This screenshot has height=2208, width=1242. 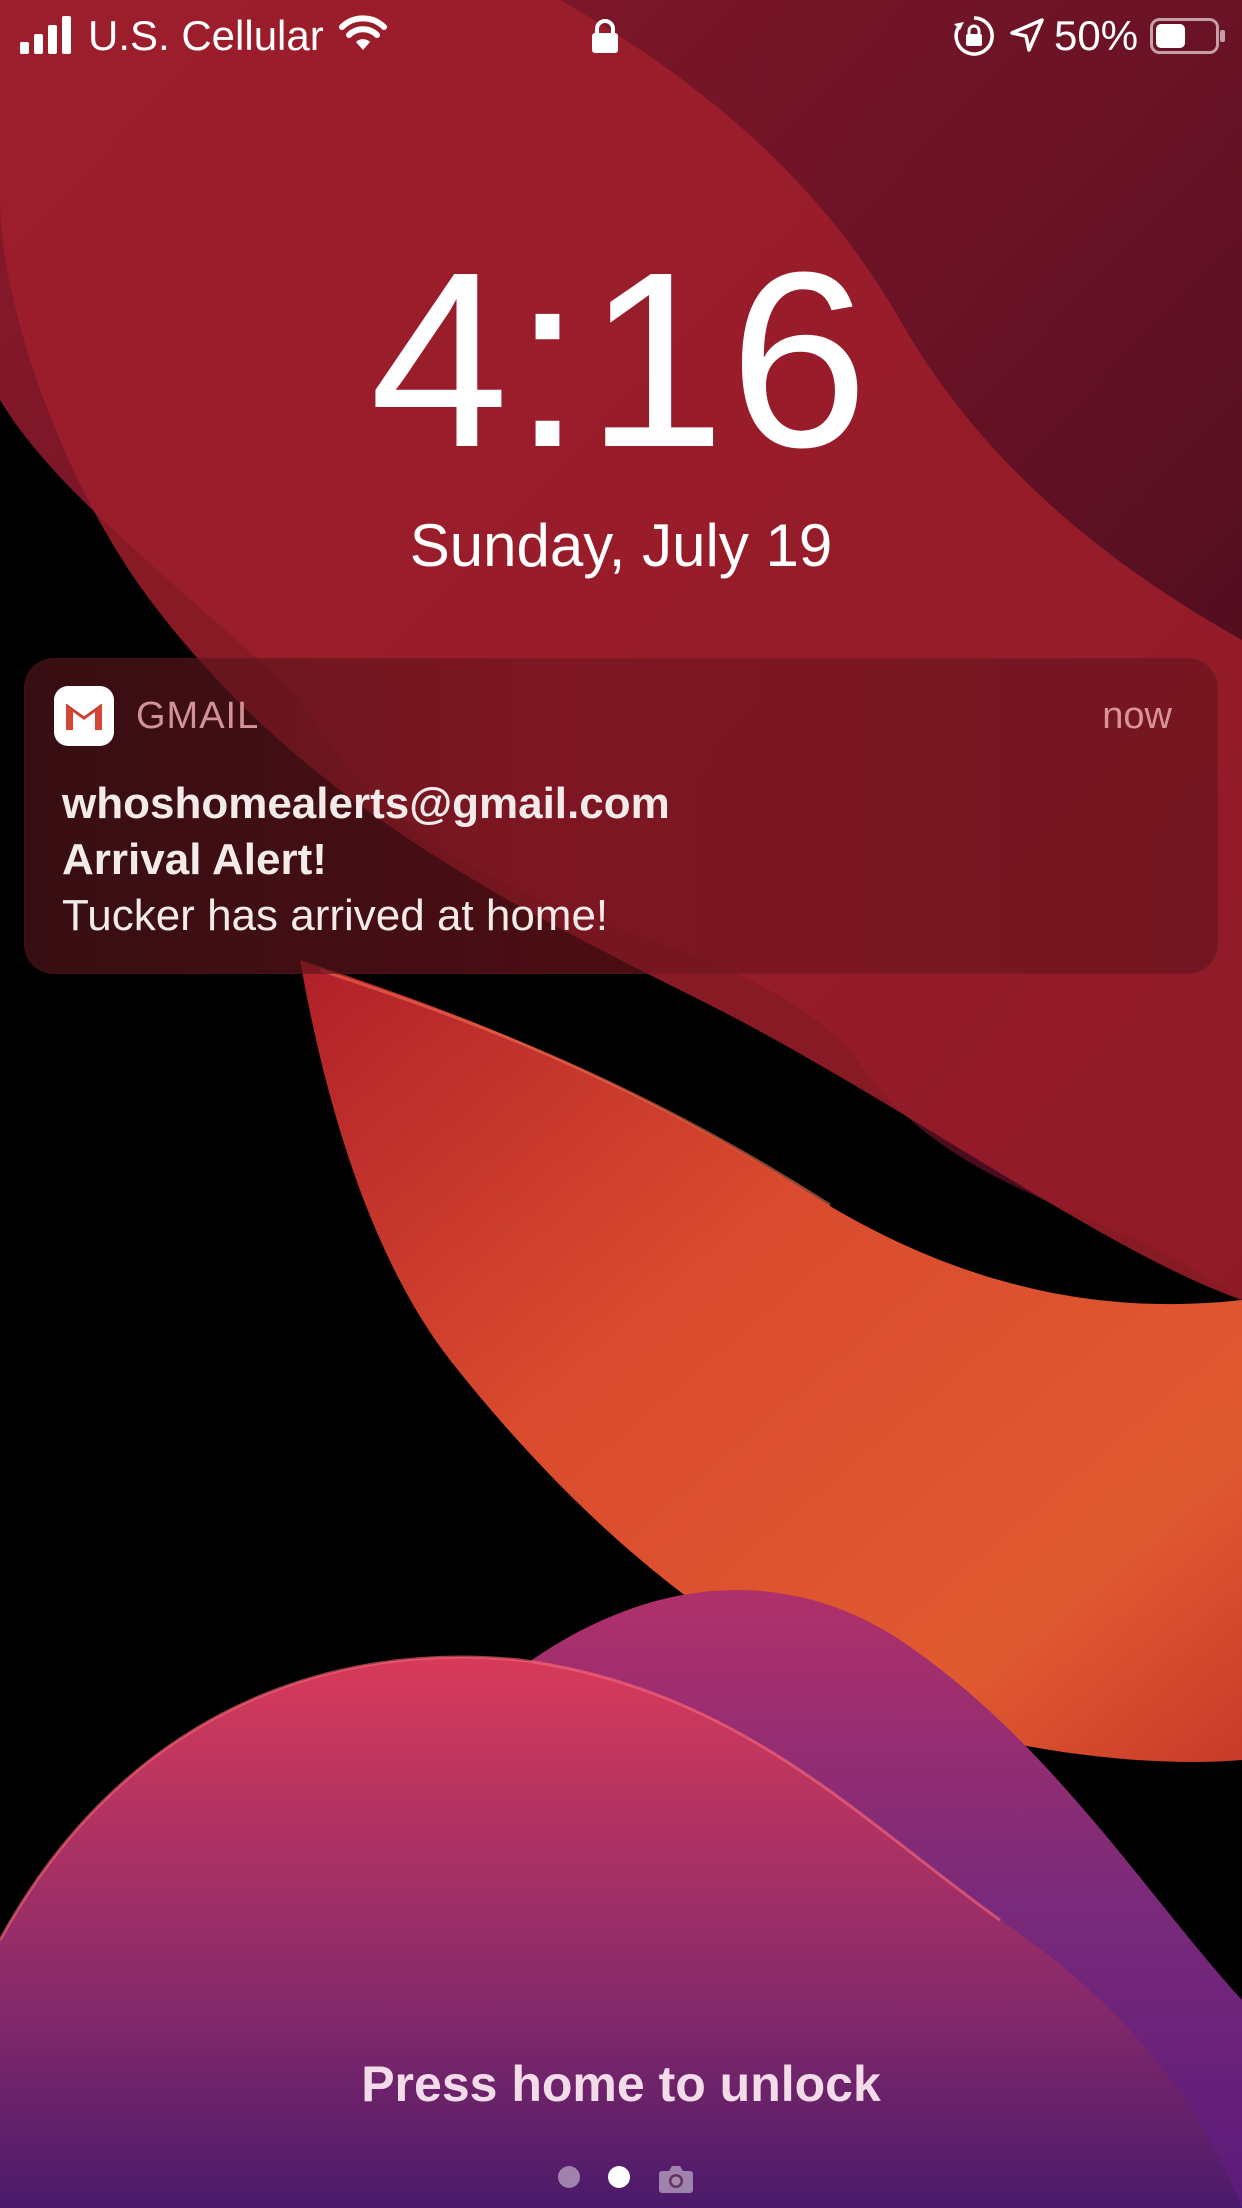 What do you see at coordinates (363, 32) in the screenshot?
I see `wifi-icon` at bounding box center [363, 32].